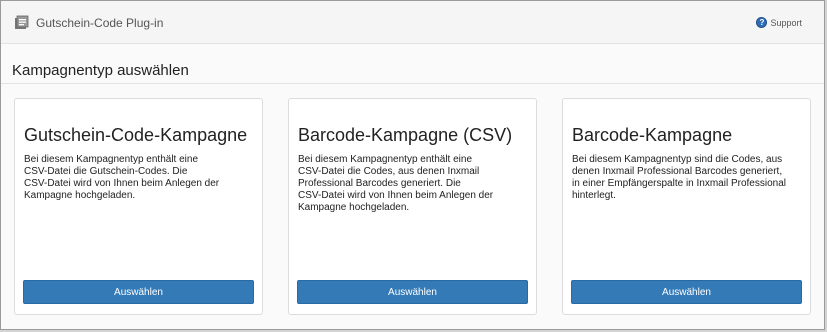 The image size is (827, 332). Describe the element at coordinates (786, 22) in the screenshot. I see `support-label: Support` at that location.